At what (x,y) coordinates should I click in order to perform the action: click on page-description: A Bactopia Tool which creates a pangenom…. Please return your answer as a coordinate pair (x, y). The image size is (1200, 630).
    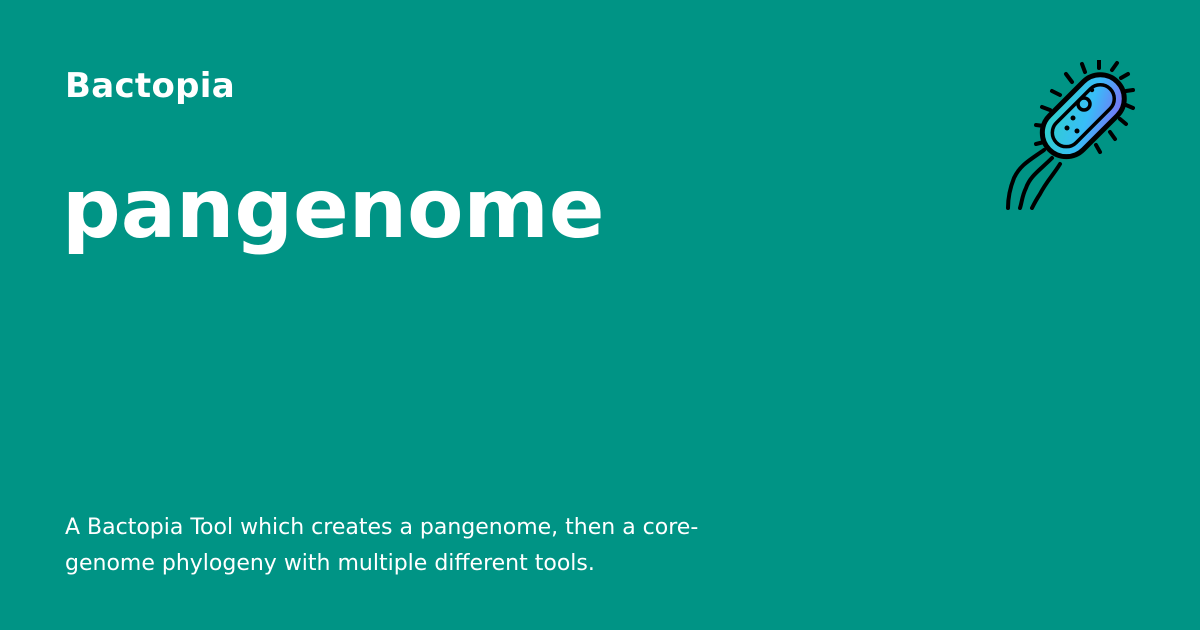
    Looking at the image, I should click on (382, 545).